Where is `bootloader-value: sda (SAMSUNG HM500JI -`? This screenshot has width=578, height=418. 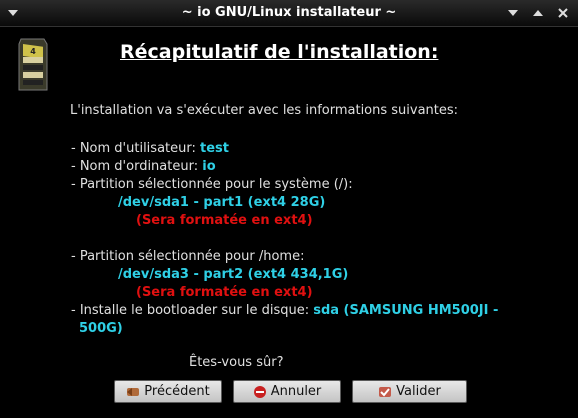 bootloader-value: sda (SAMSUNG HM500JI - is located at coordinates (406, 310).